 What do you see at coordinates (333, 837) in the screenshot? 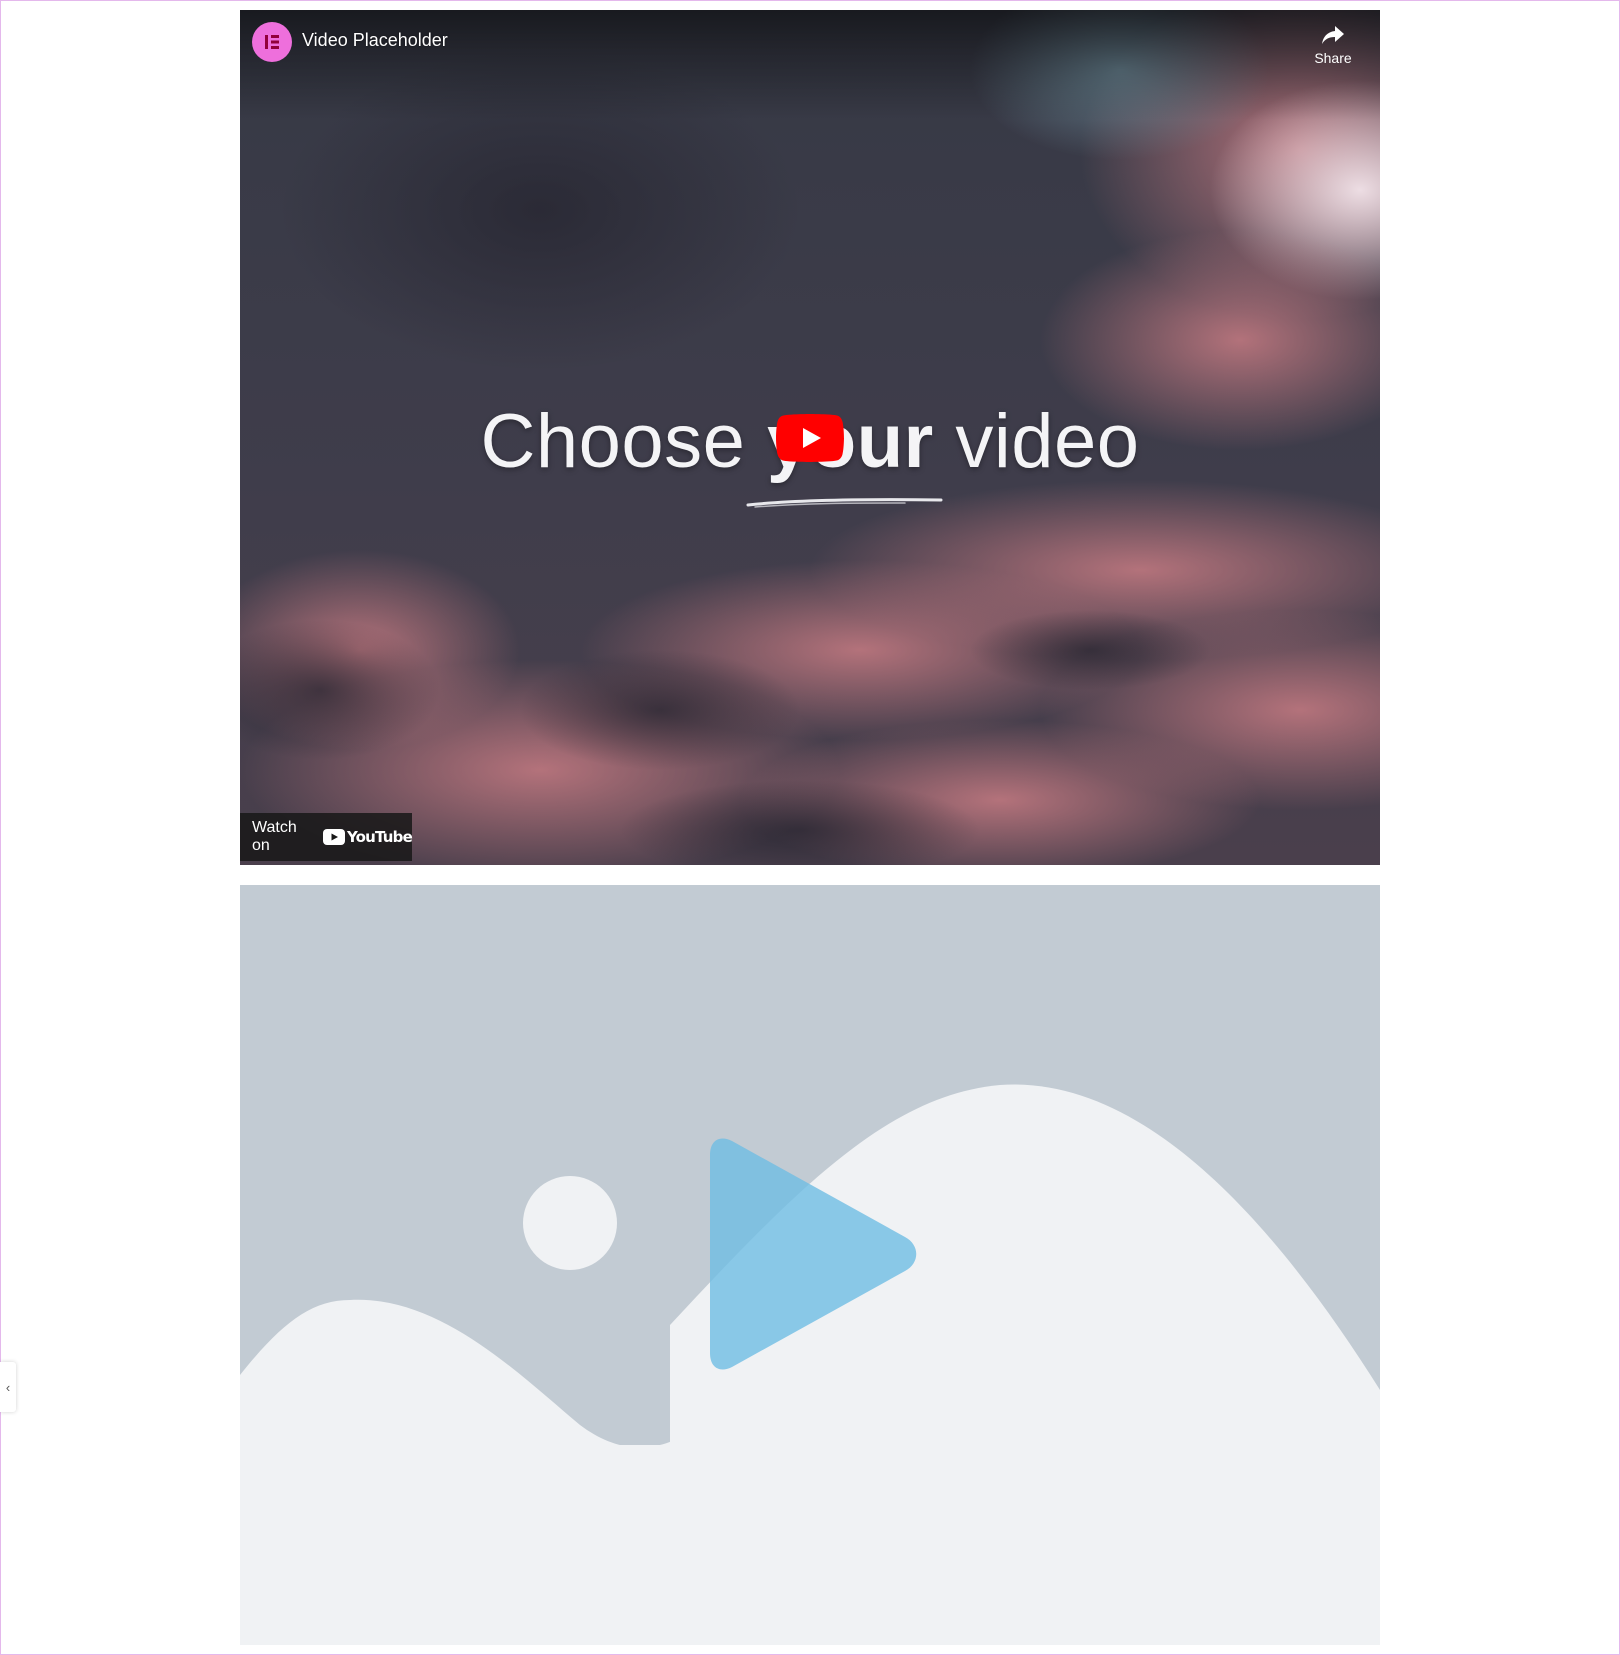
I see `youtube-logo-icon` at bounding box center [333, 837].